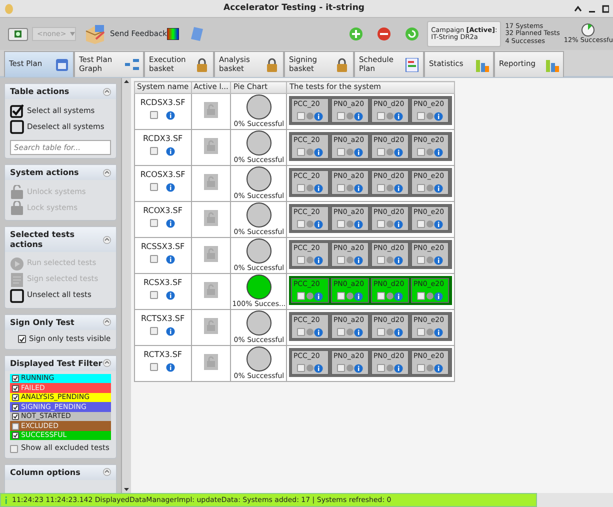 Image resolution: width=613 pixels, height=507 pixels. What do you see at coordinates (412, 34) in the screenshot?
I see `refresh-icon` at bounding box center [412, 34].